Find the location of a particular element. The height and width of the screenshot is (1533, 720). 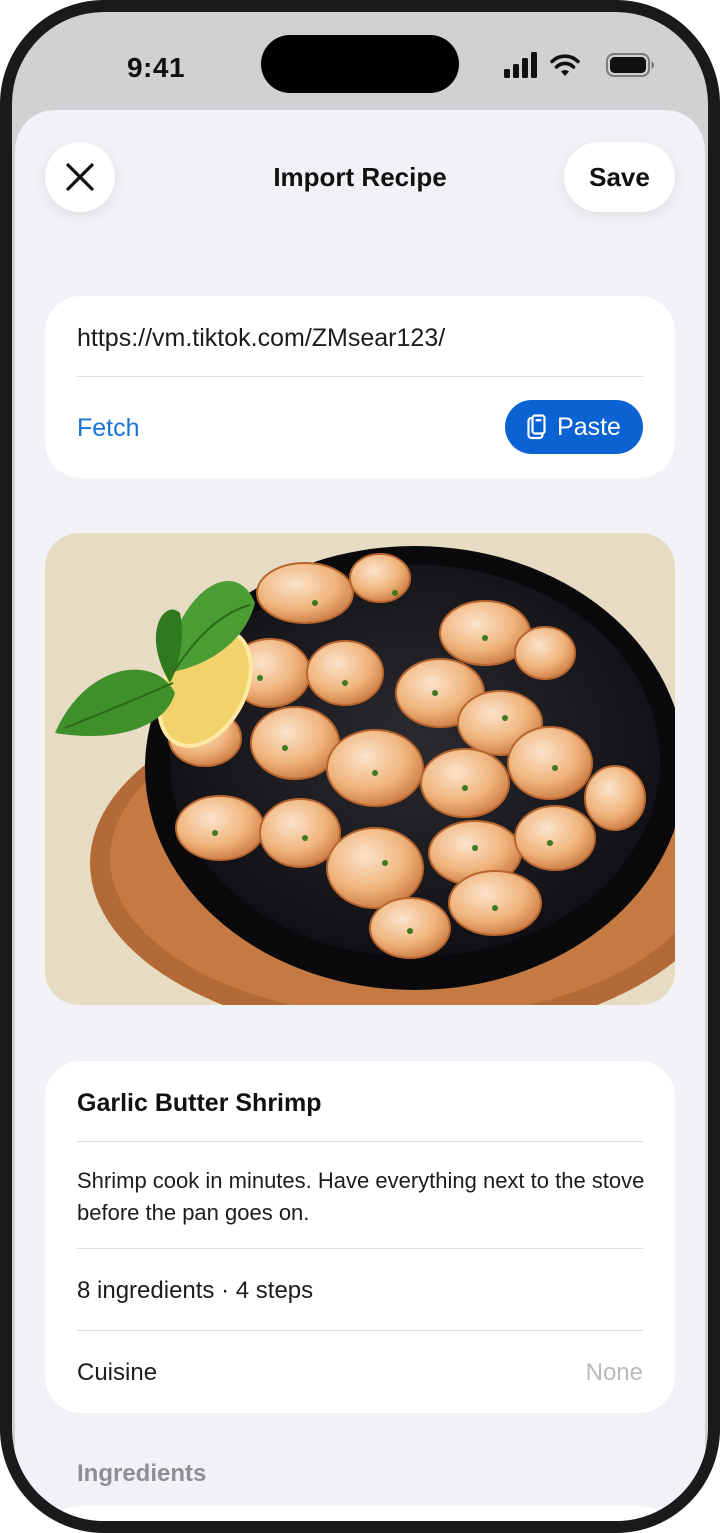

wifi-icon is located at coordinates (565, 65).